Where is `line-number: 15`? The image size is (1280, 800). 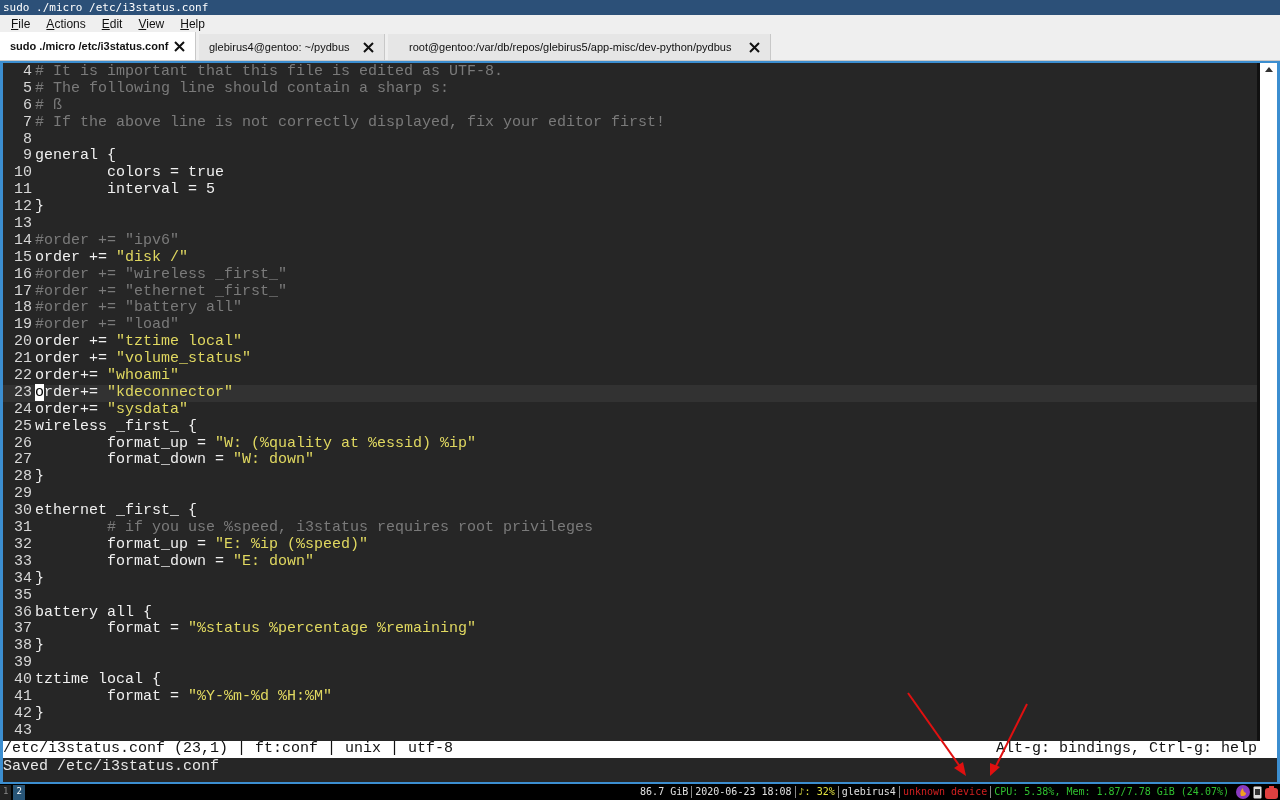 line-number: 15 is located at coordinates (23, 258).